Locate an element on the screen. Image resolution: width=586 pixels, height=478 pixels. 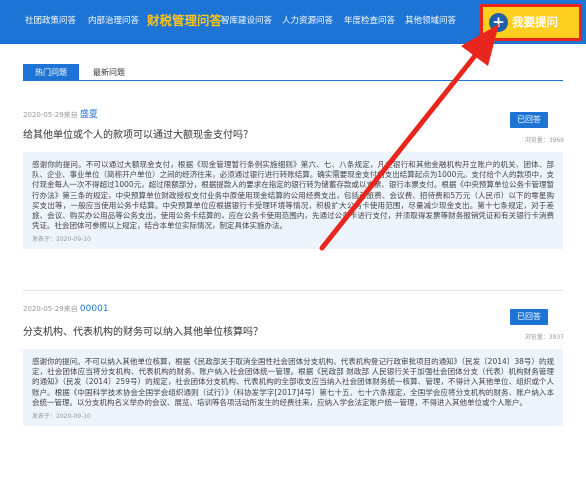
nav-item-think-tank: 智库建设问答 is located at coordinates (246, 20).